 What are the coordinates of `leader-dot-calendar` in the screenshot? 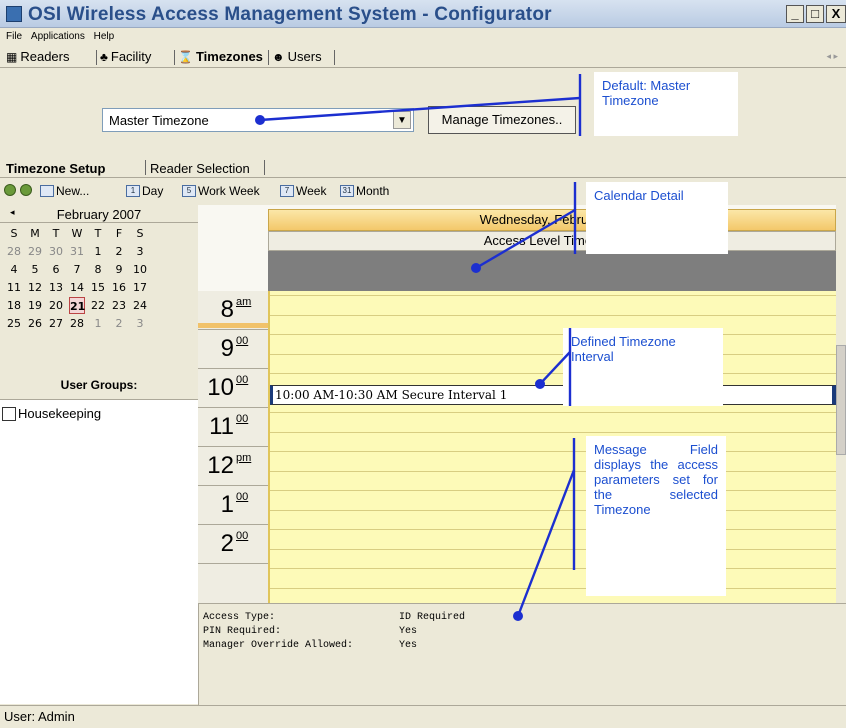 It's located at (476, 268).